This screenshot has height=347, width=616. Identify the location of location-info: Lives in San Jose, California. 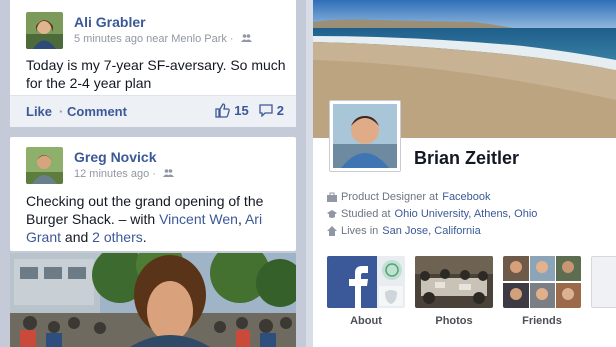
(404, 231).